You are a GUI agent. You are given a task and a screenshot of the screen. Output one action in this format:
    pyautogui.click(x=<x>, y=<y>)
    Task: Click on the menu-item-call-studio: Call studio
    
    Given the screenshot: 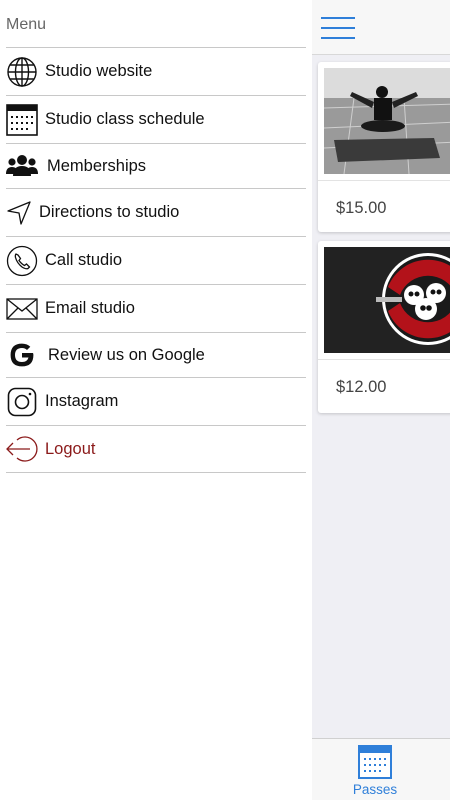 What is the action you would take?
    pyautogui.click(x=156, y=260)
    